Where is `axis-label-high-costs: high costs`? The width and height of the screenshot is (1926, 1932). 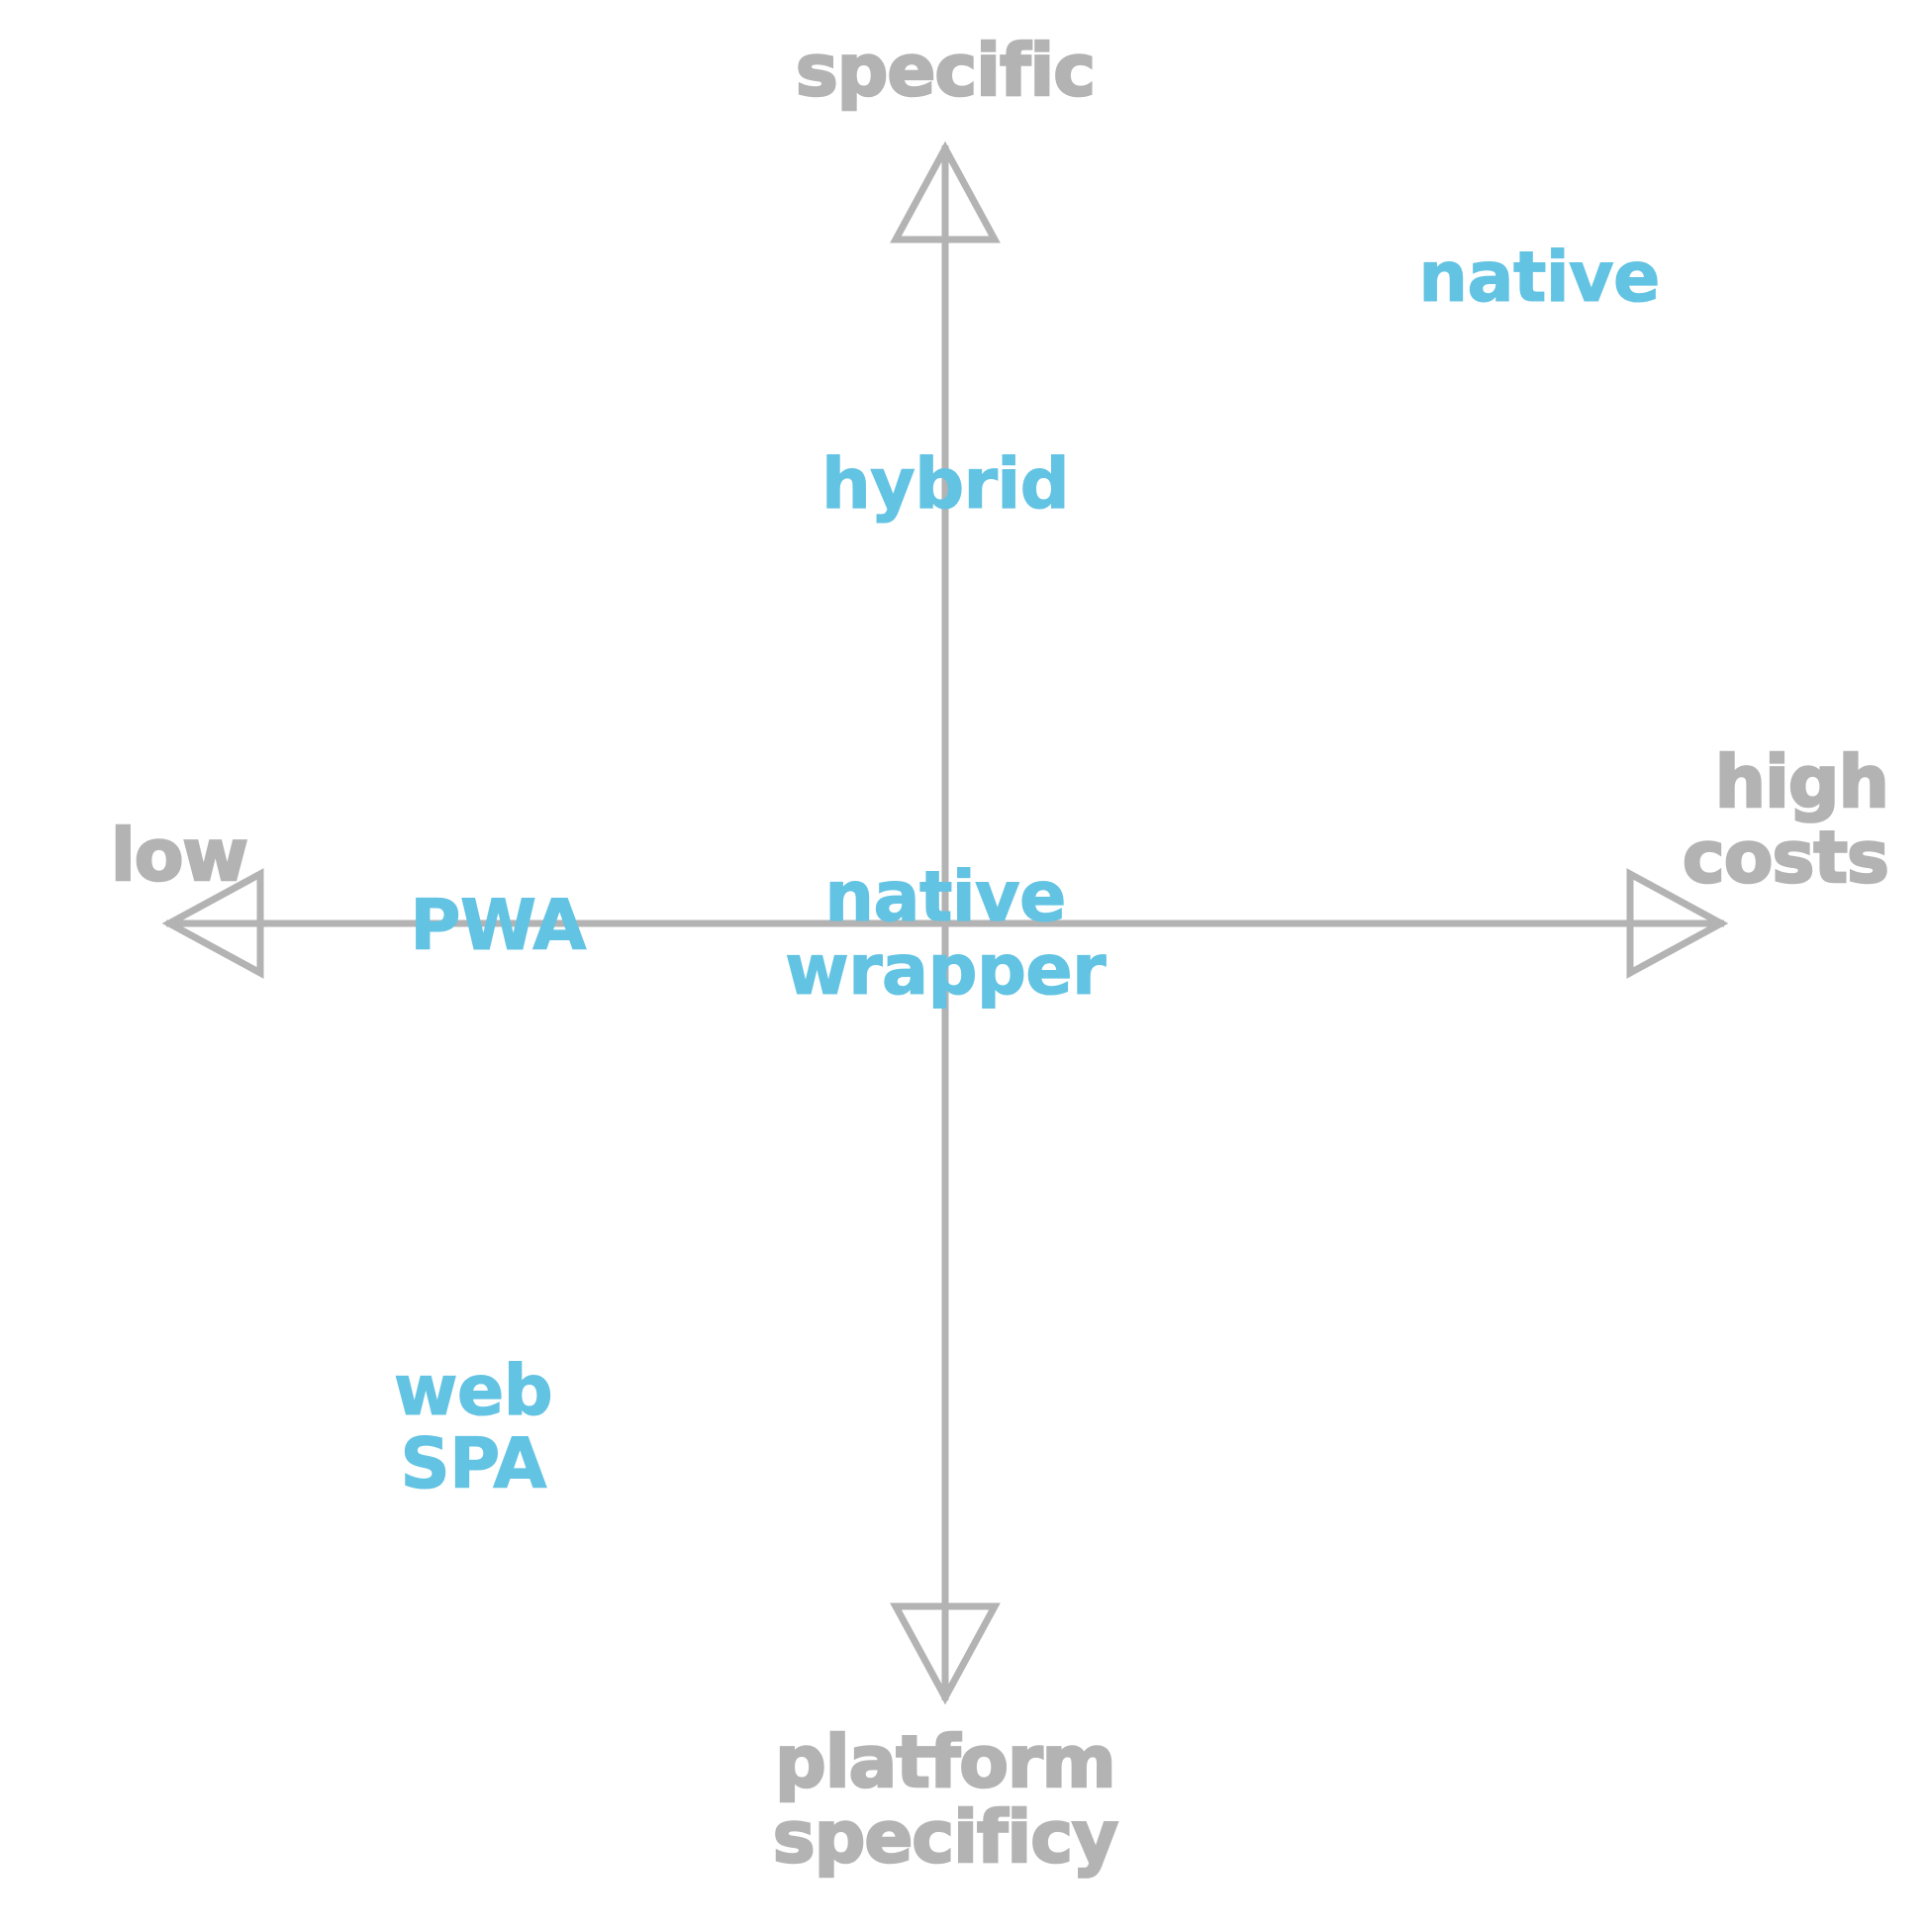
axis-label-high-costs: high costs is located at coordinates (1786, 820).